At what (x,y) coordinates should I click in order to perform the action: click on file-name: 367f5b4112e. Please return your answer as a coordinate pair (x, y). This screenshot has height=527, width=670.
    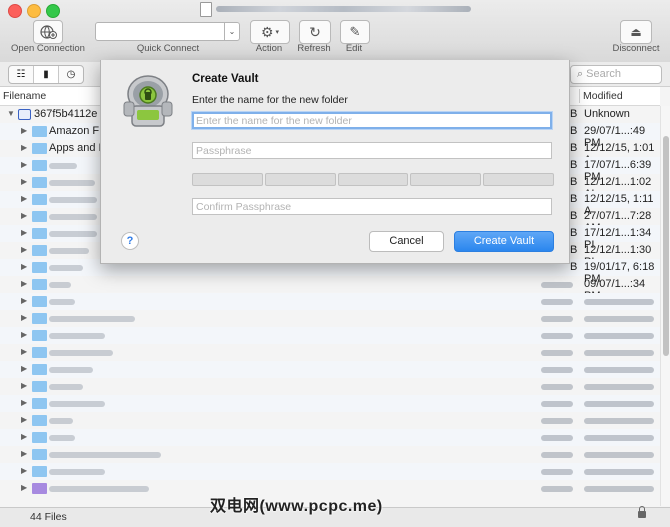
    Looking at the image, I should click on (66, 114).